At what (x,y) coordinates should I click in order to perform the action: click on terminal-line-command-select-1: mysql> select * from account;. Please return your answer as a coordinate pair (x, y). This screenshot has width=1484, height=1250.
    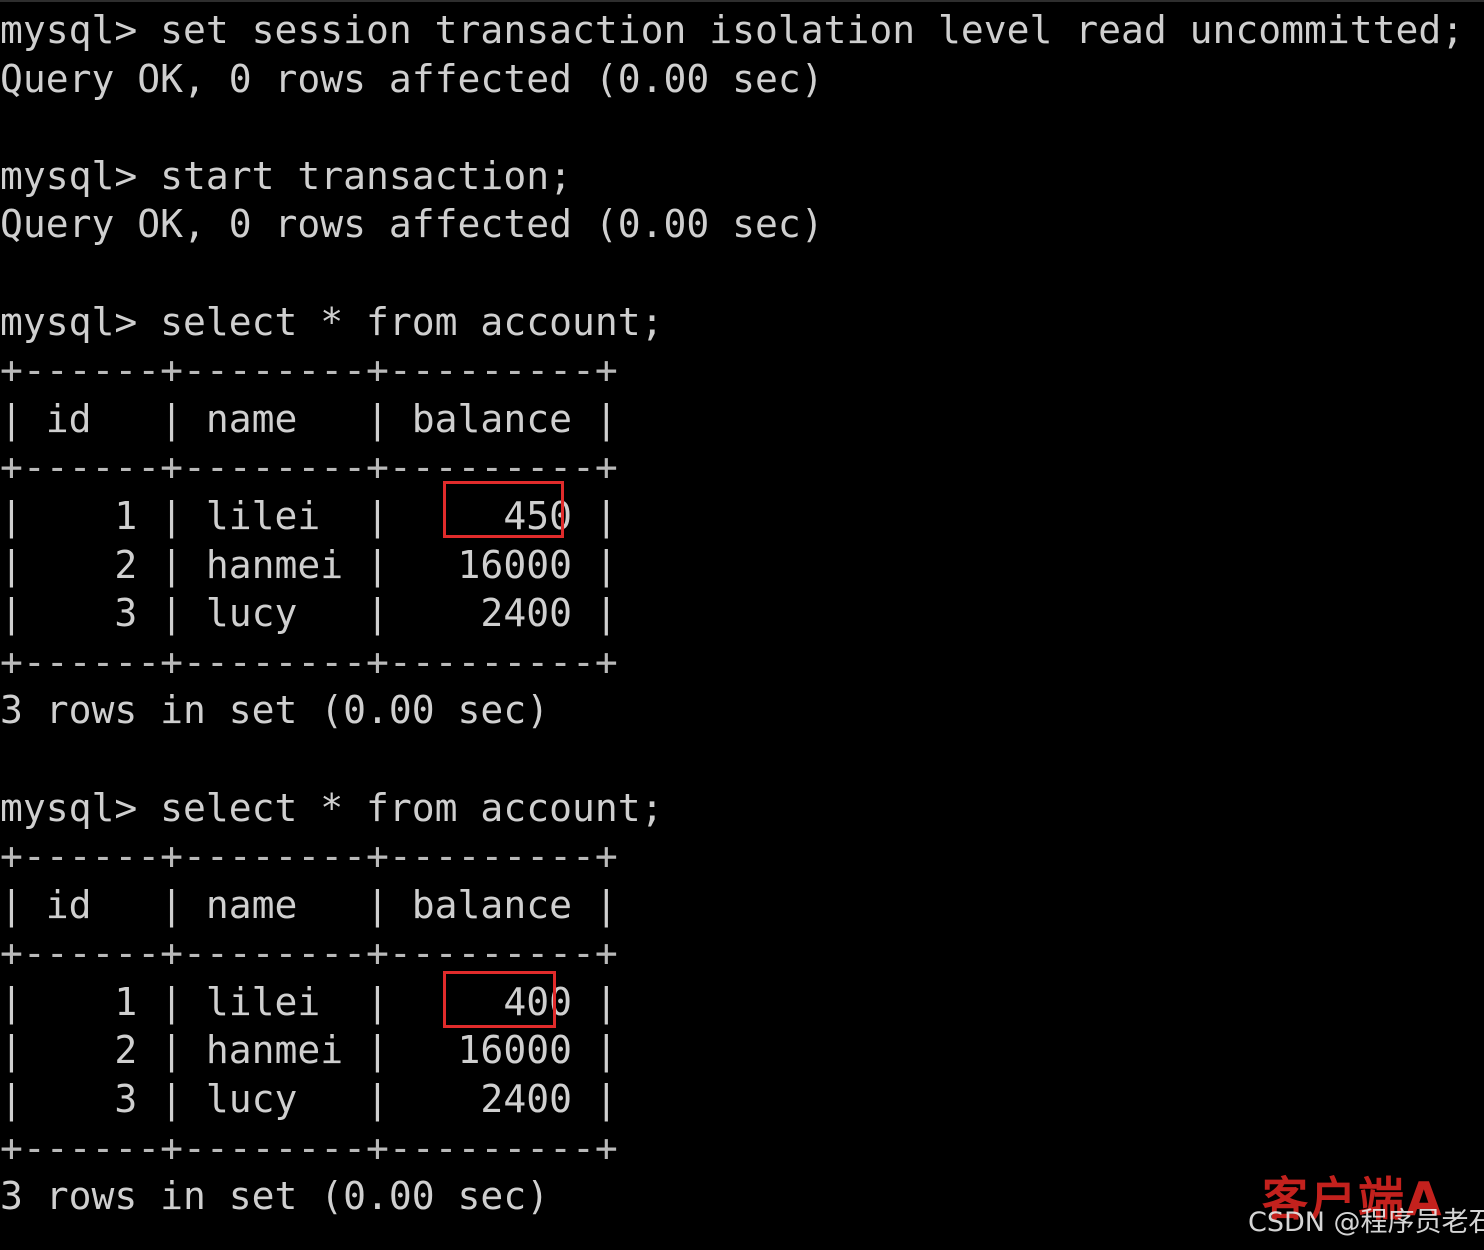
    Looking at the image, I should click on (332, 321).